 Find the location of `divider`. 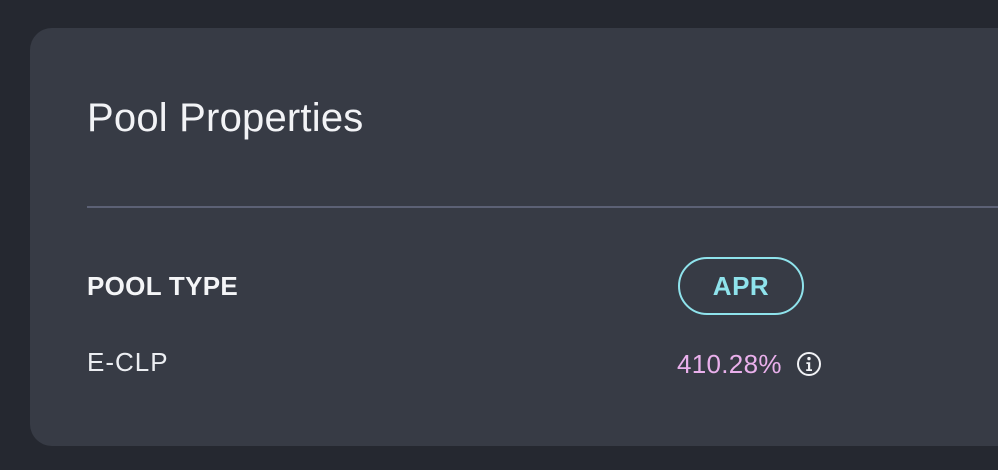

divider is located at coordinates (542, 207).